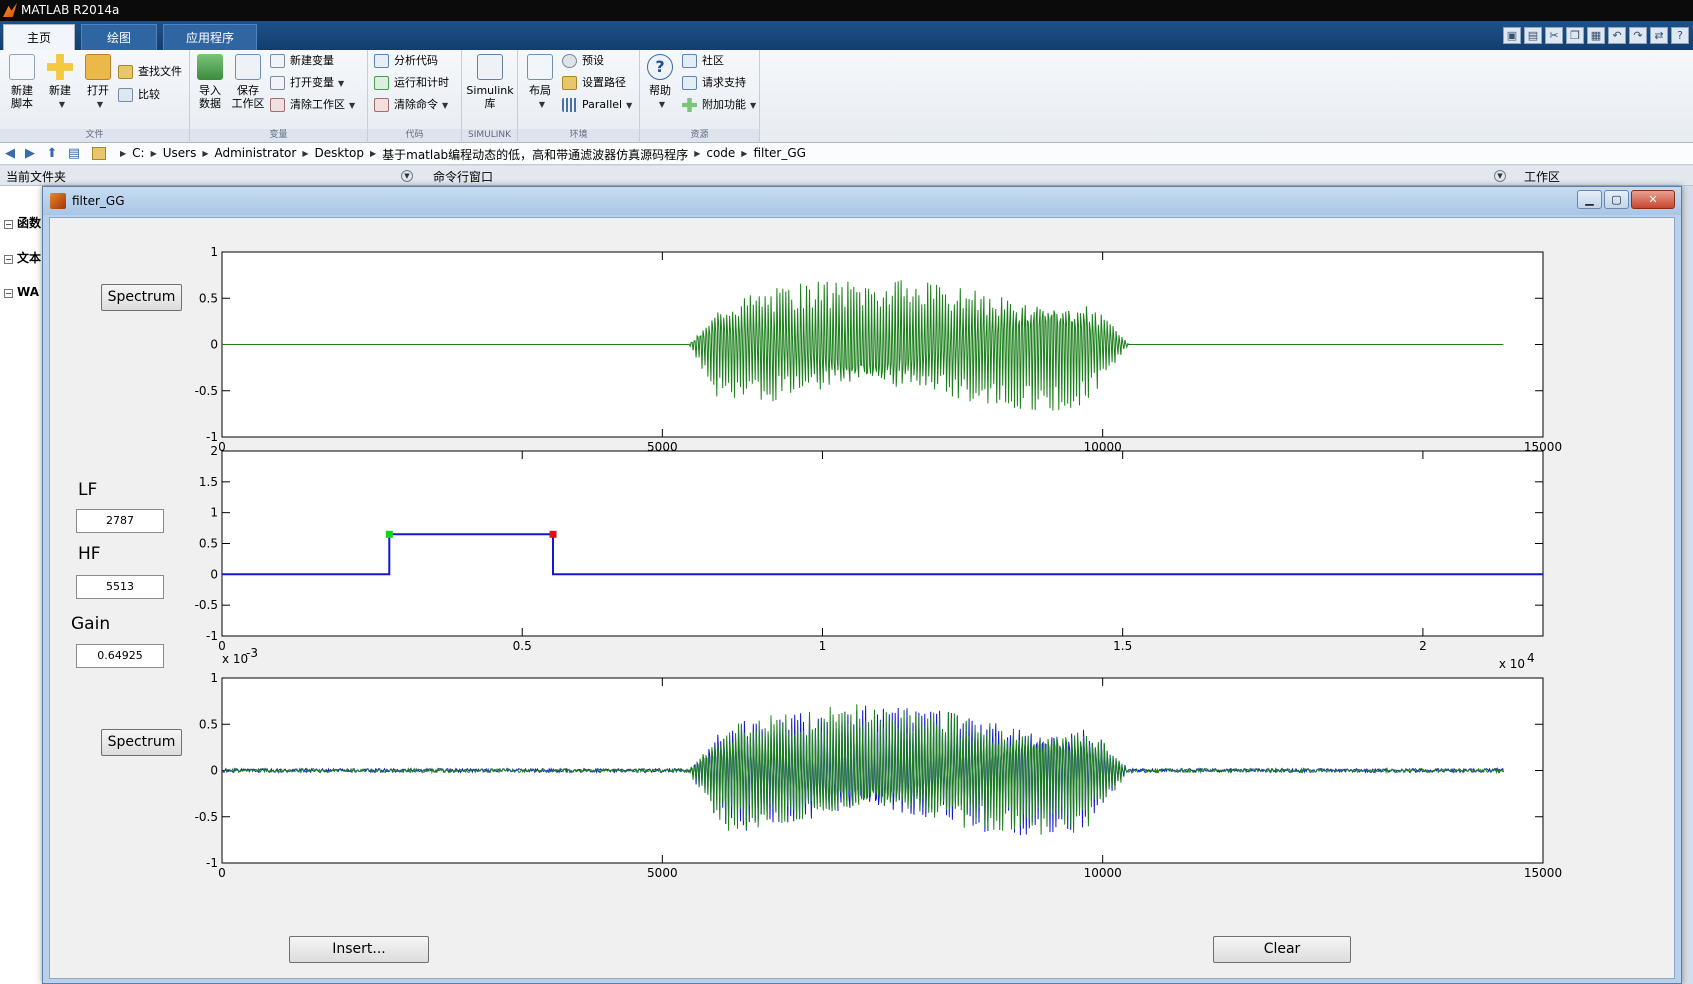 The width and height of the screenshot is (1693, 984). Describe the element at coordinates (88, 490) in the screenshot. I see `lf-label: LF` at that location.